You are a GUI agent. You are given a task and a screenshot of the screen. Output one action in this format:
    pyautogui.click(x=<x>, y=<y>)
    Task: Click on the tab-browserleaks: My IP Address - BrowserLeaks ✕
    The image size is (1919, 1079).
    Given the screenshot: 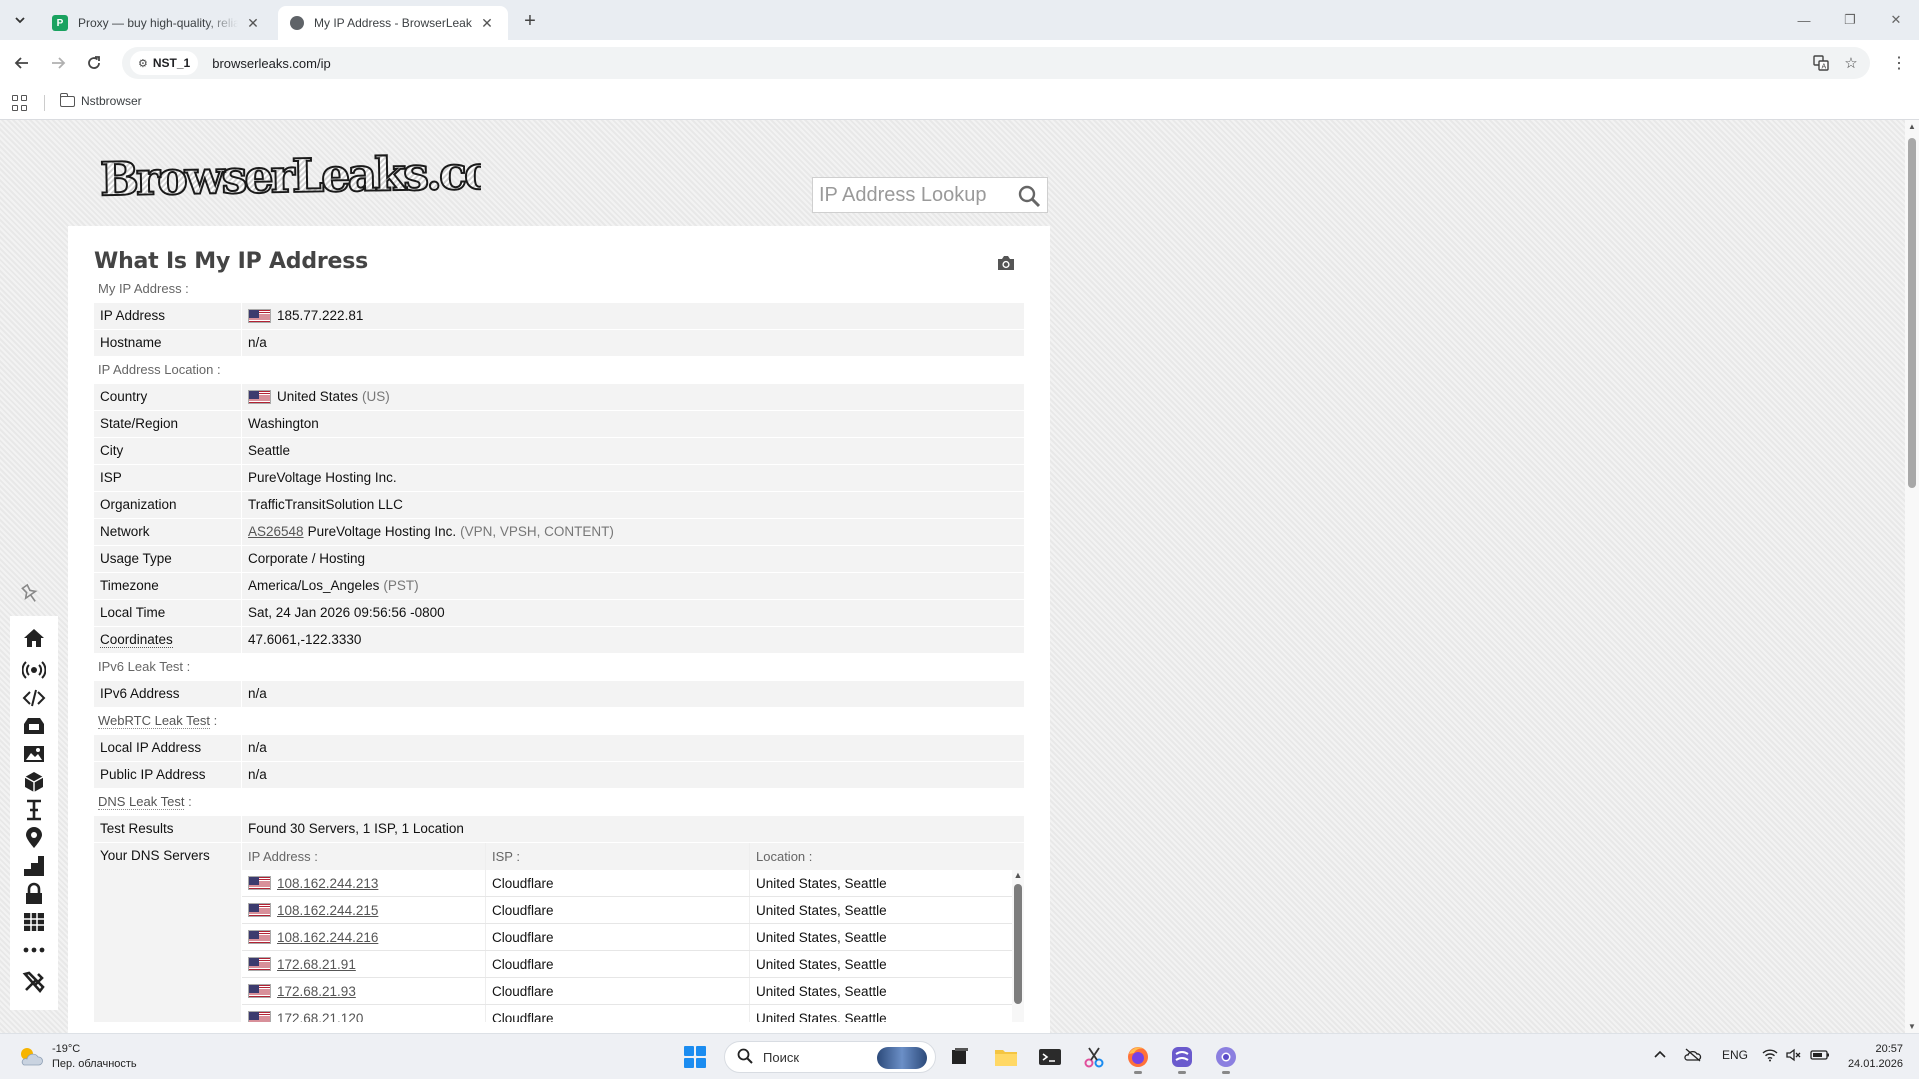 What is the action you would take?
    pyautogui.click(x=393, y=23)
    